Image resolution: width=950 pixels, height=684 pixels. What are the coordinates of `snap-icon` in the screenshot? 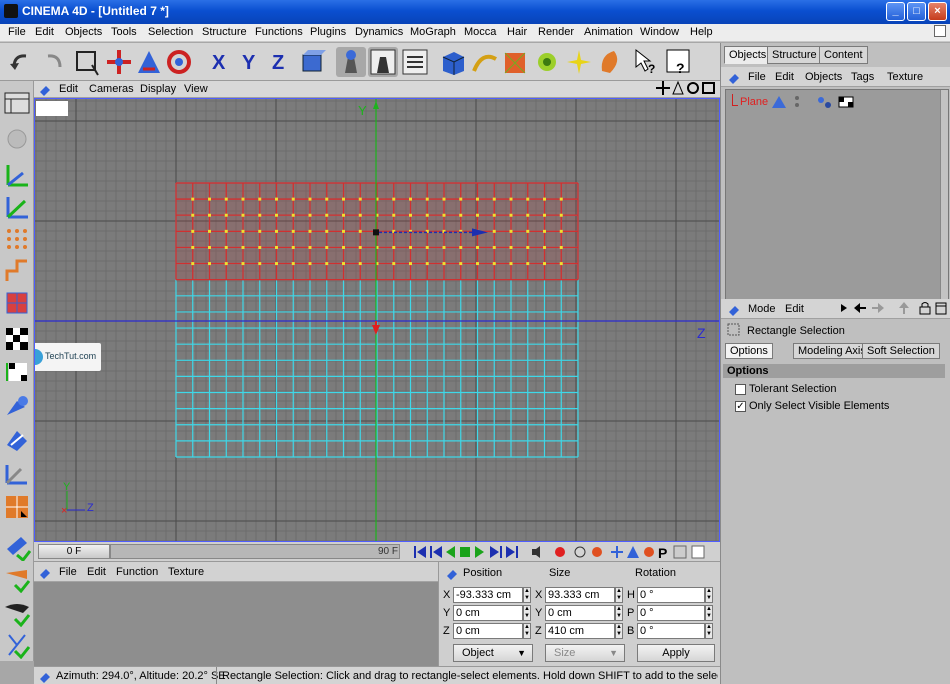 It's located at (17, 507).